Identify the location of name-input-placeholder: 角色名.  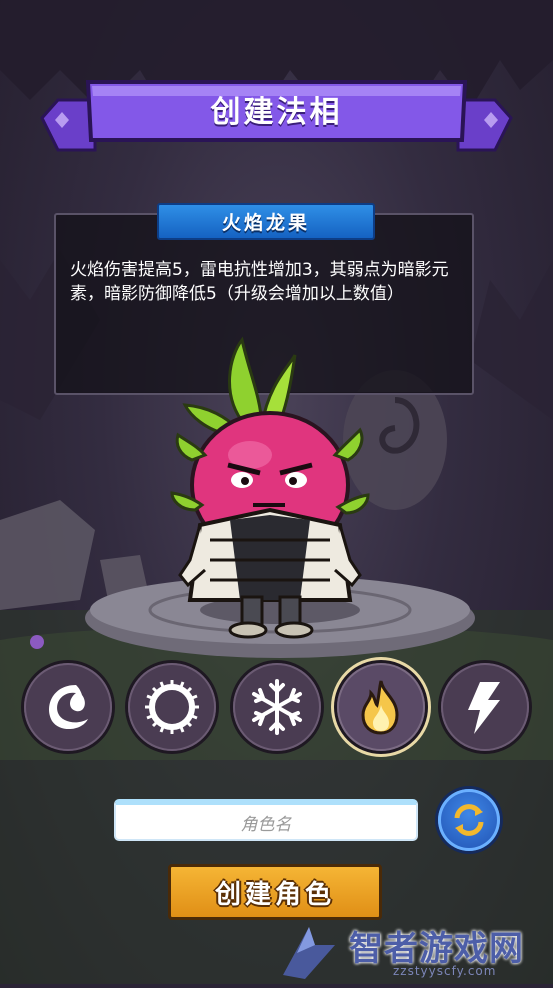
(266, 824).